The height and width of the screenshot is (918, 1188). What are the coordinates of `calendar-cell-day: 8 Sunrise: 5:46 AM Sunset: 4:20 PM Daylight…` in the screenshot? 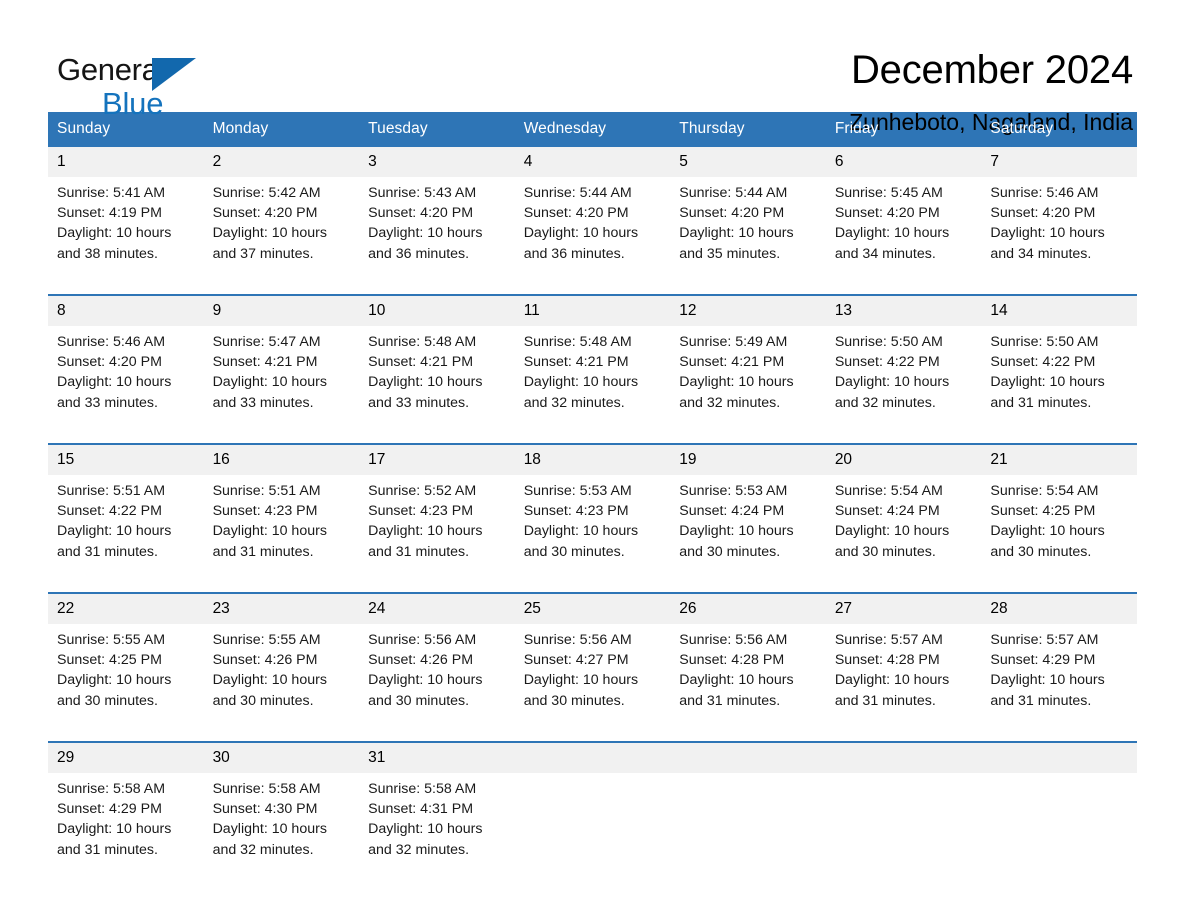 It's located at (126, 360).